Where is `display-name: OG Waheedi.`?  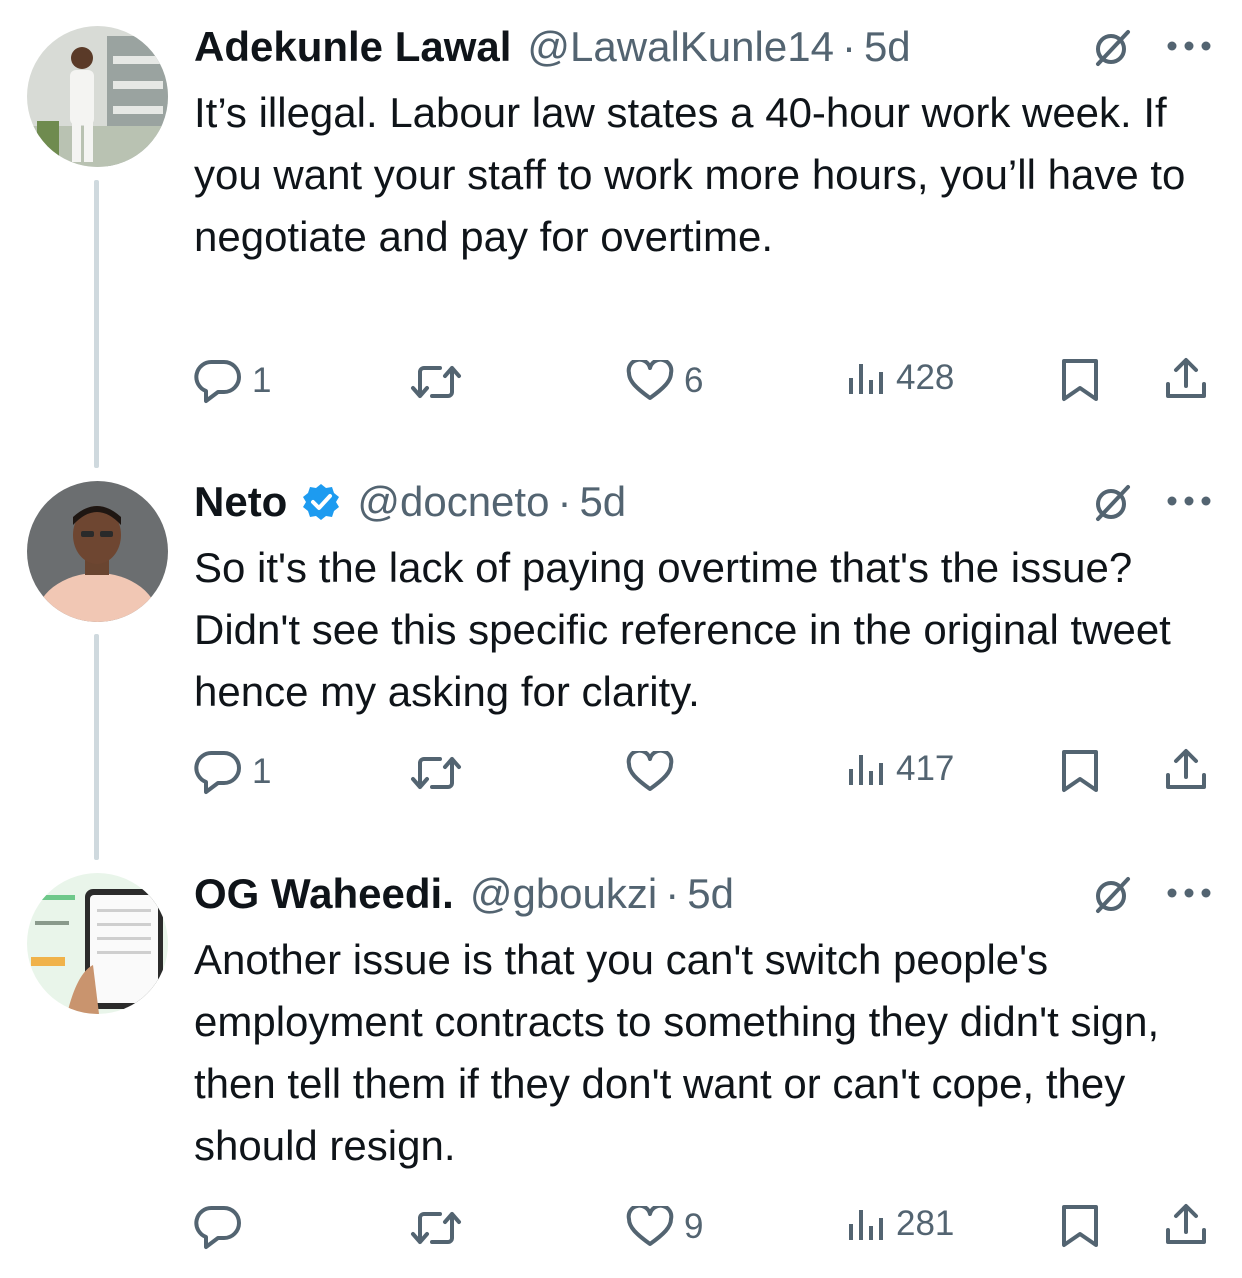 display-name: OG Waheedi. is located at coordinates (324, 894).